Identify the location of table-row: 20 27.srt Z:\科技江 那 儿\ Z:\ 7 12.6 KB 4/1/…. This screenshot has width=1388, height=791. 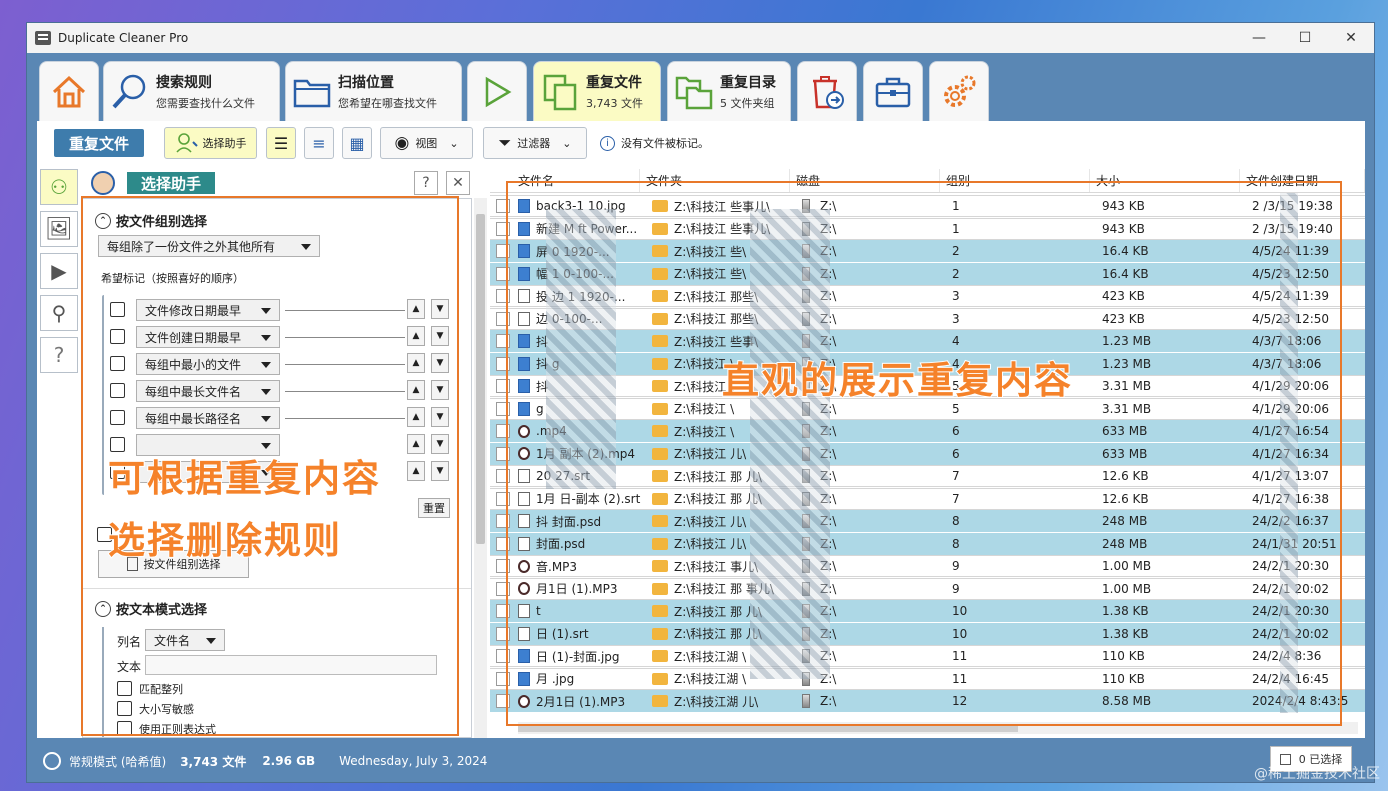
(927, 476).